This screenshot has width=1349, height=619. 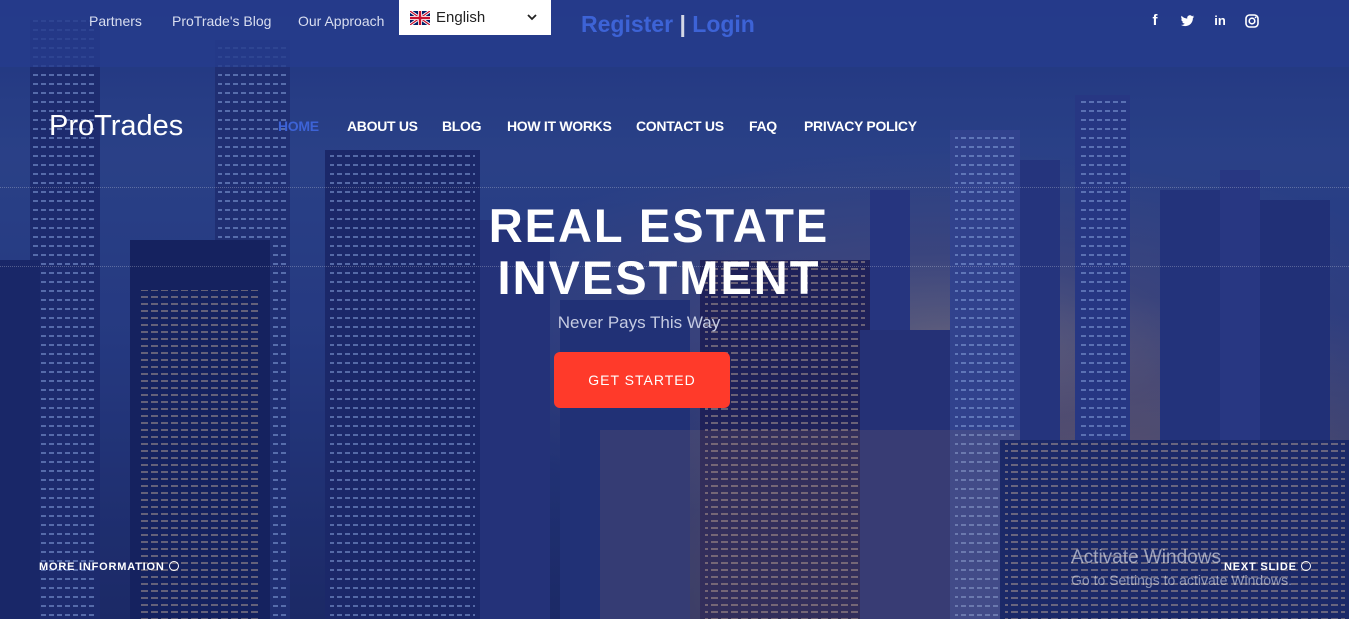 What do you see at coordinates (462, 126) in the screenshot?
I see `nav-blog: BLOG` at bounding box center [462, 126].